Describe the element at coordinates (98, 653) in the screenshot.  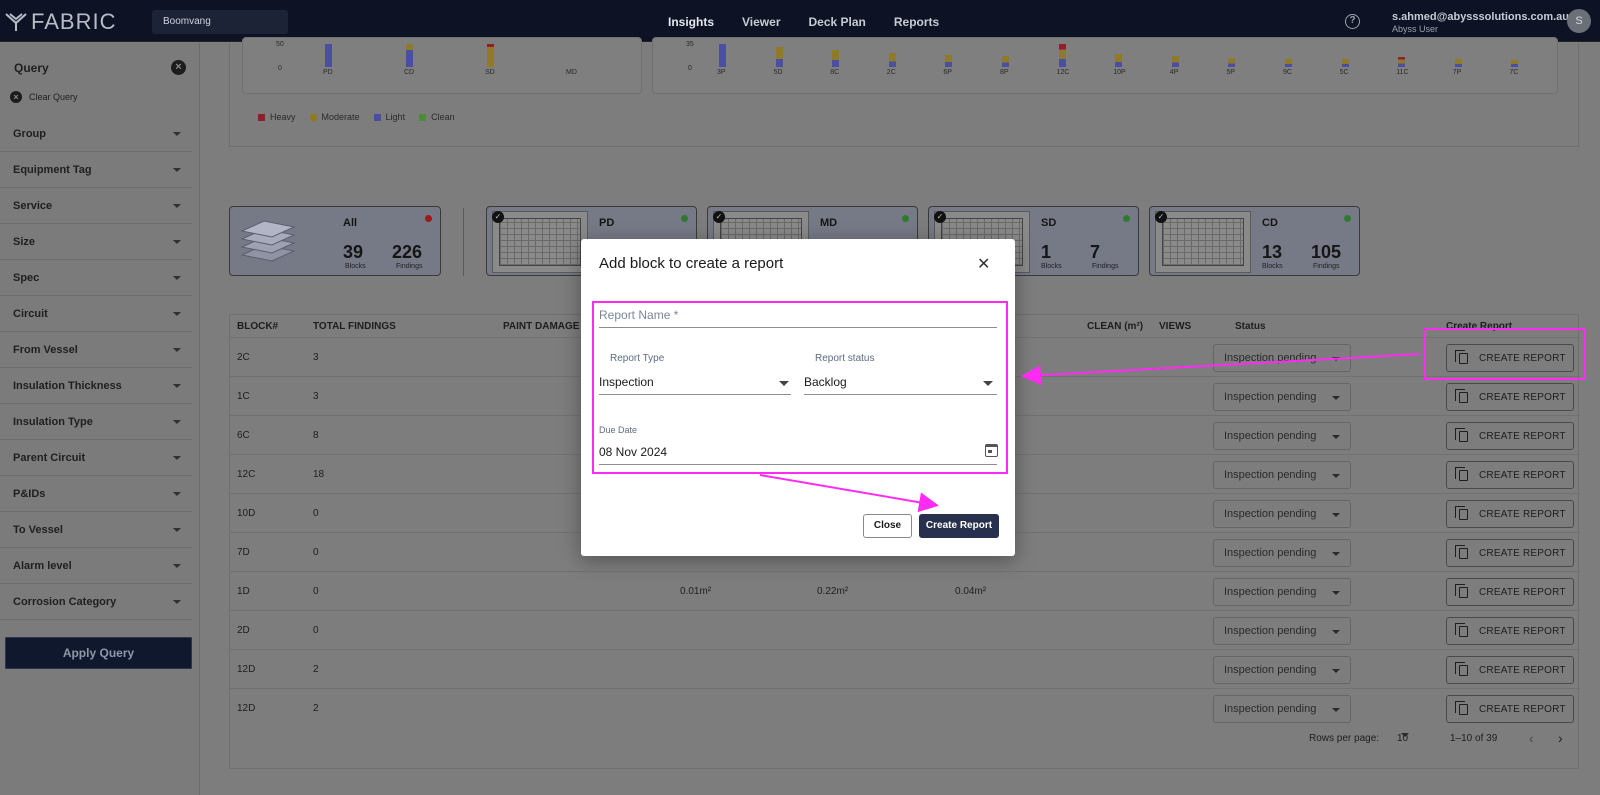
I see `apply-query-button: Apply Query` at that location.